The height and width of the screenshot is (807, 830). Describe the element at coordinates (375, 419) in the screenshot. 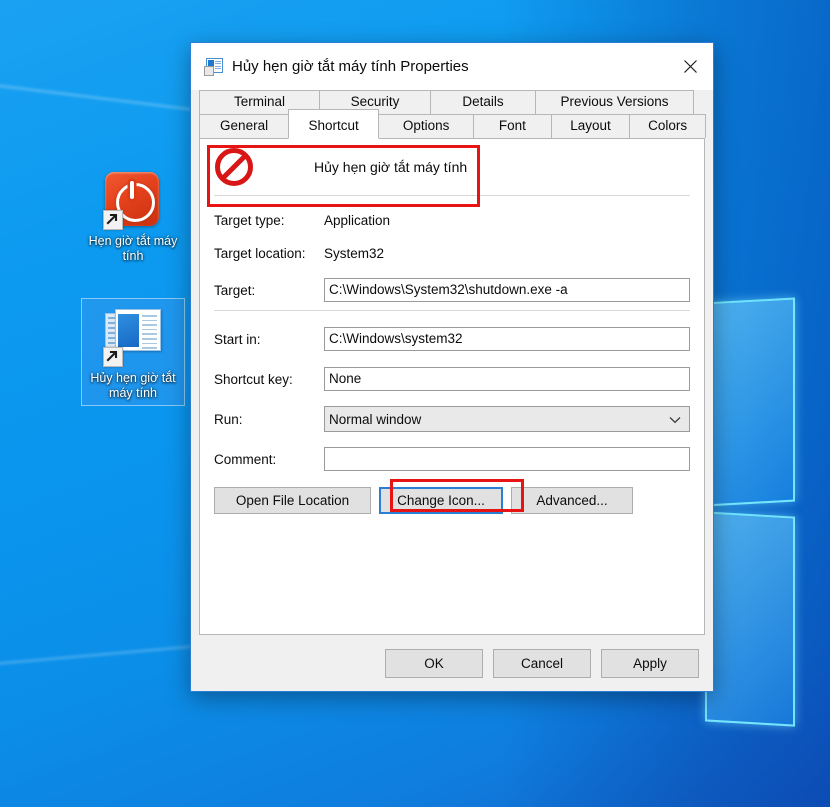

I see `run-dropdown-value: Normal window` at that location.